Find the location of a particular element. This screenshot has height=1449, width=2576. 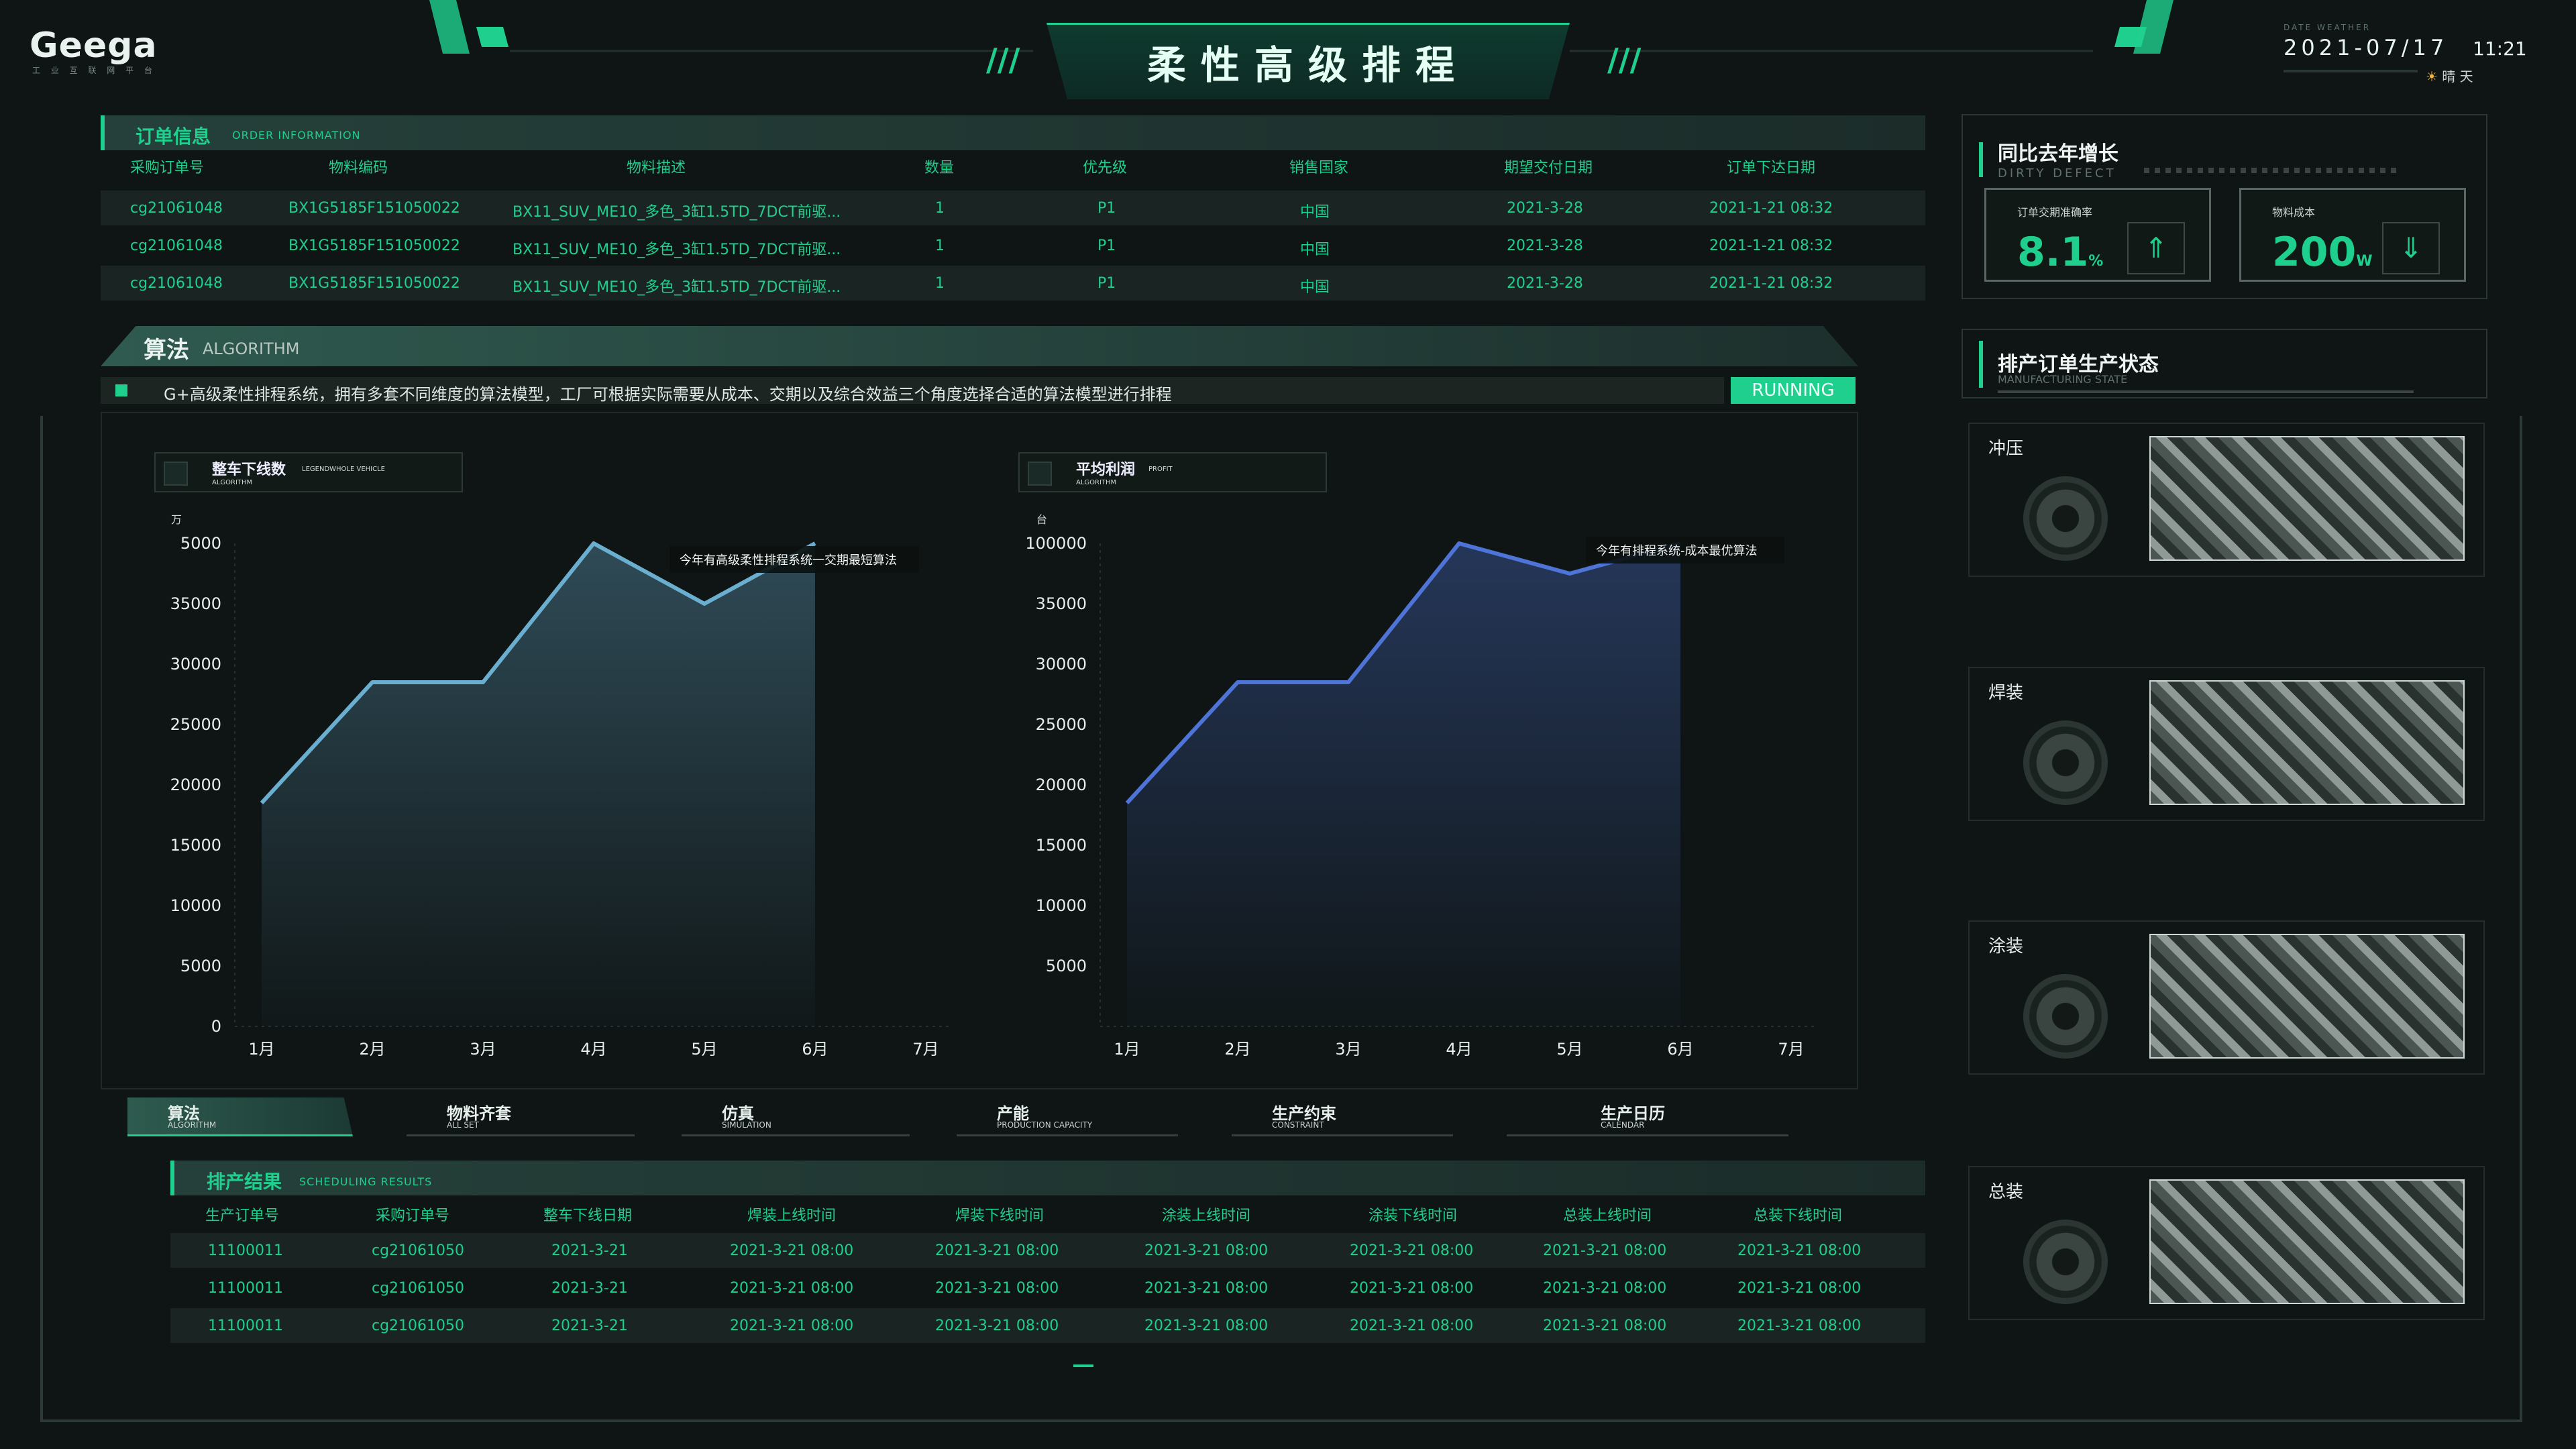

col-material-code: 物料编码 is located at coordinates (358, 168).